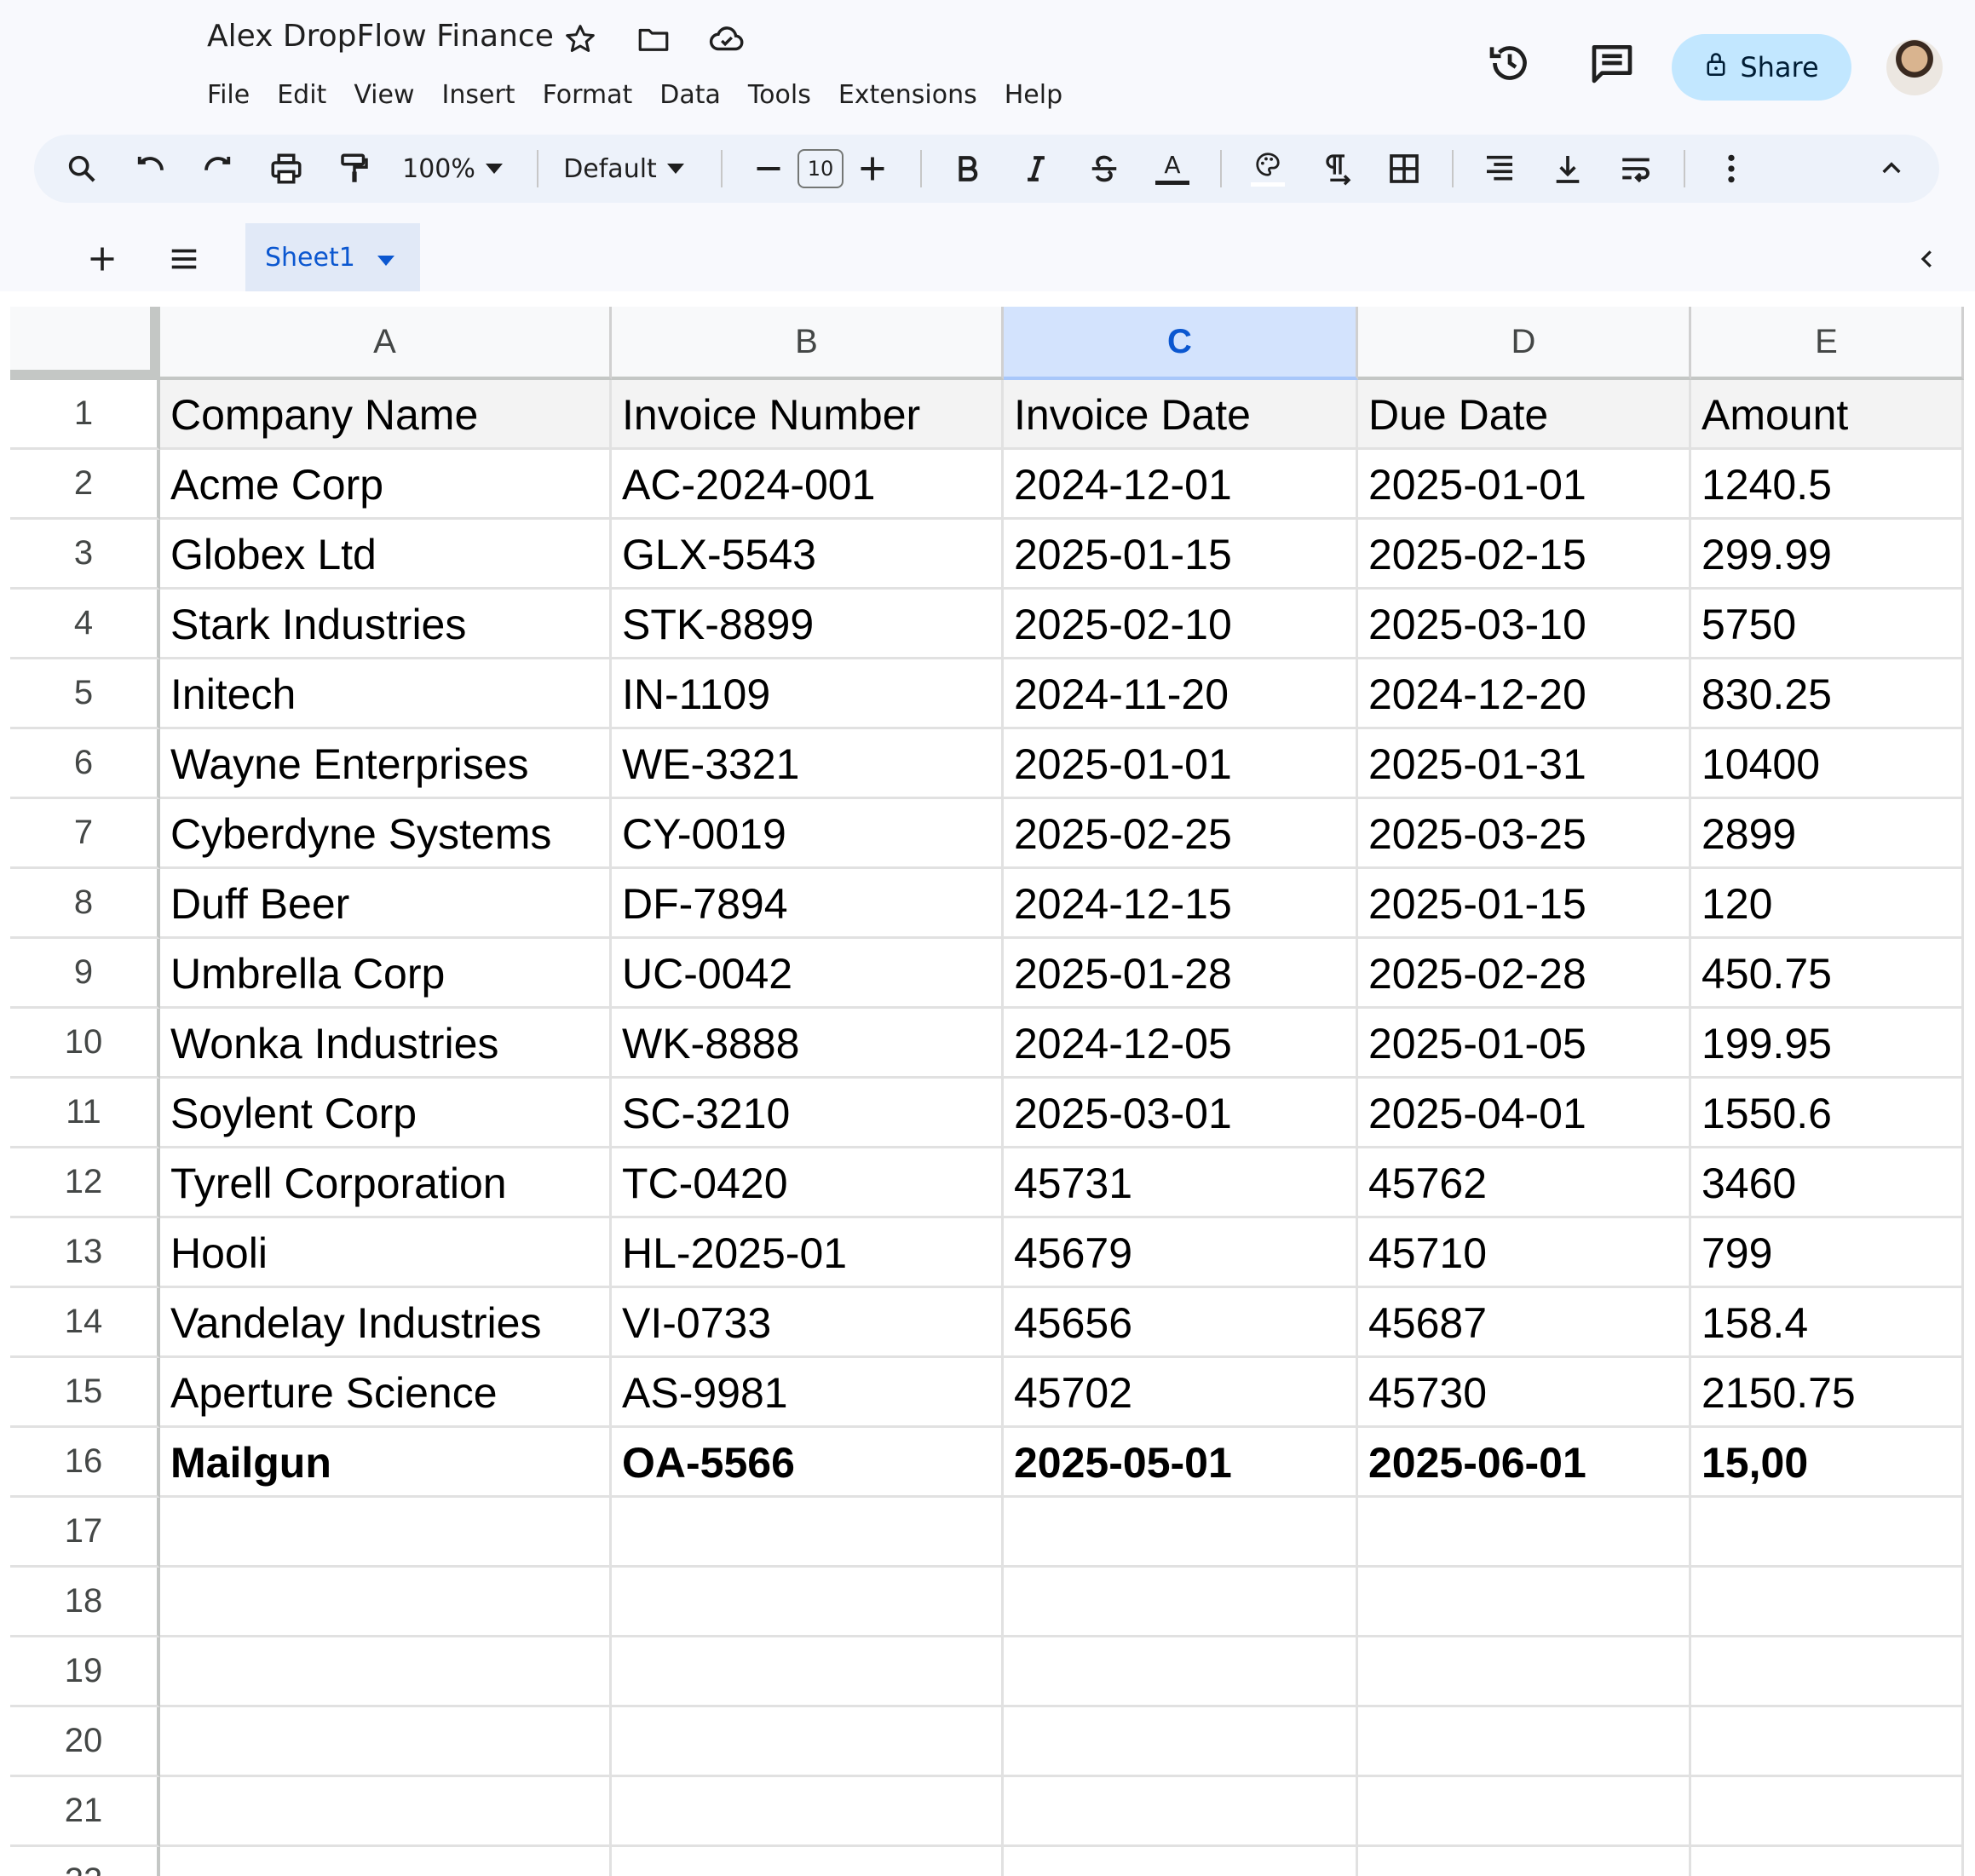 The image size is (1975, 1876). What do you see at coordinates (85, 1742) in the screenshot?
I see `row-header: 20` at bounding box center [85, 1742].